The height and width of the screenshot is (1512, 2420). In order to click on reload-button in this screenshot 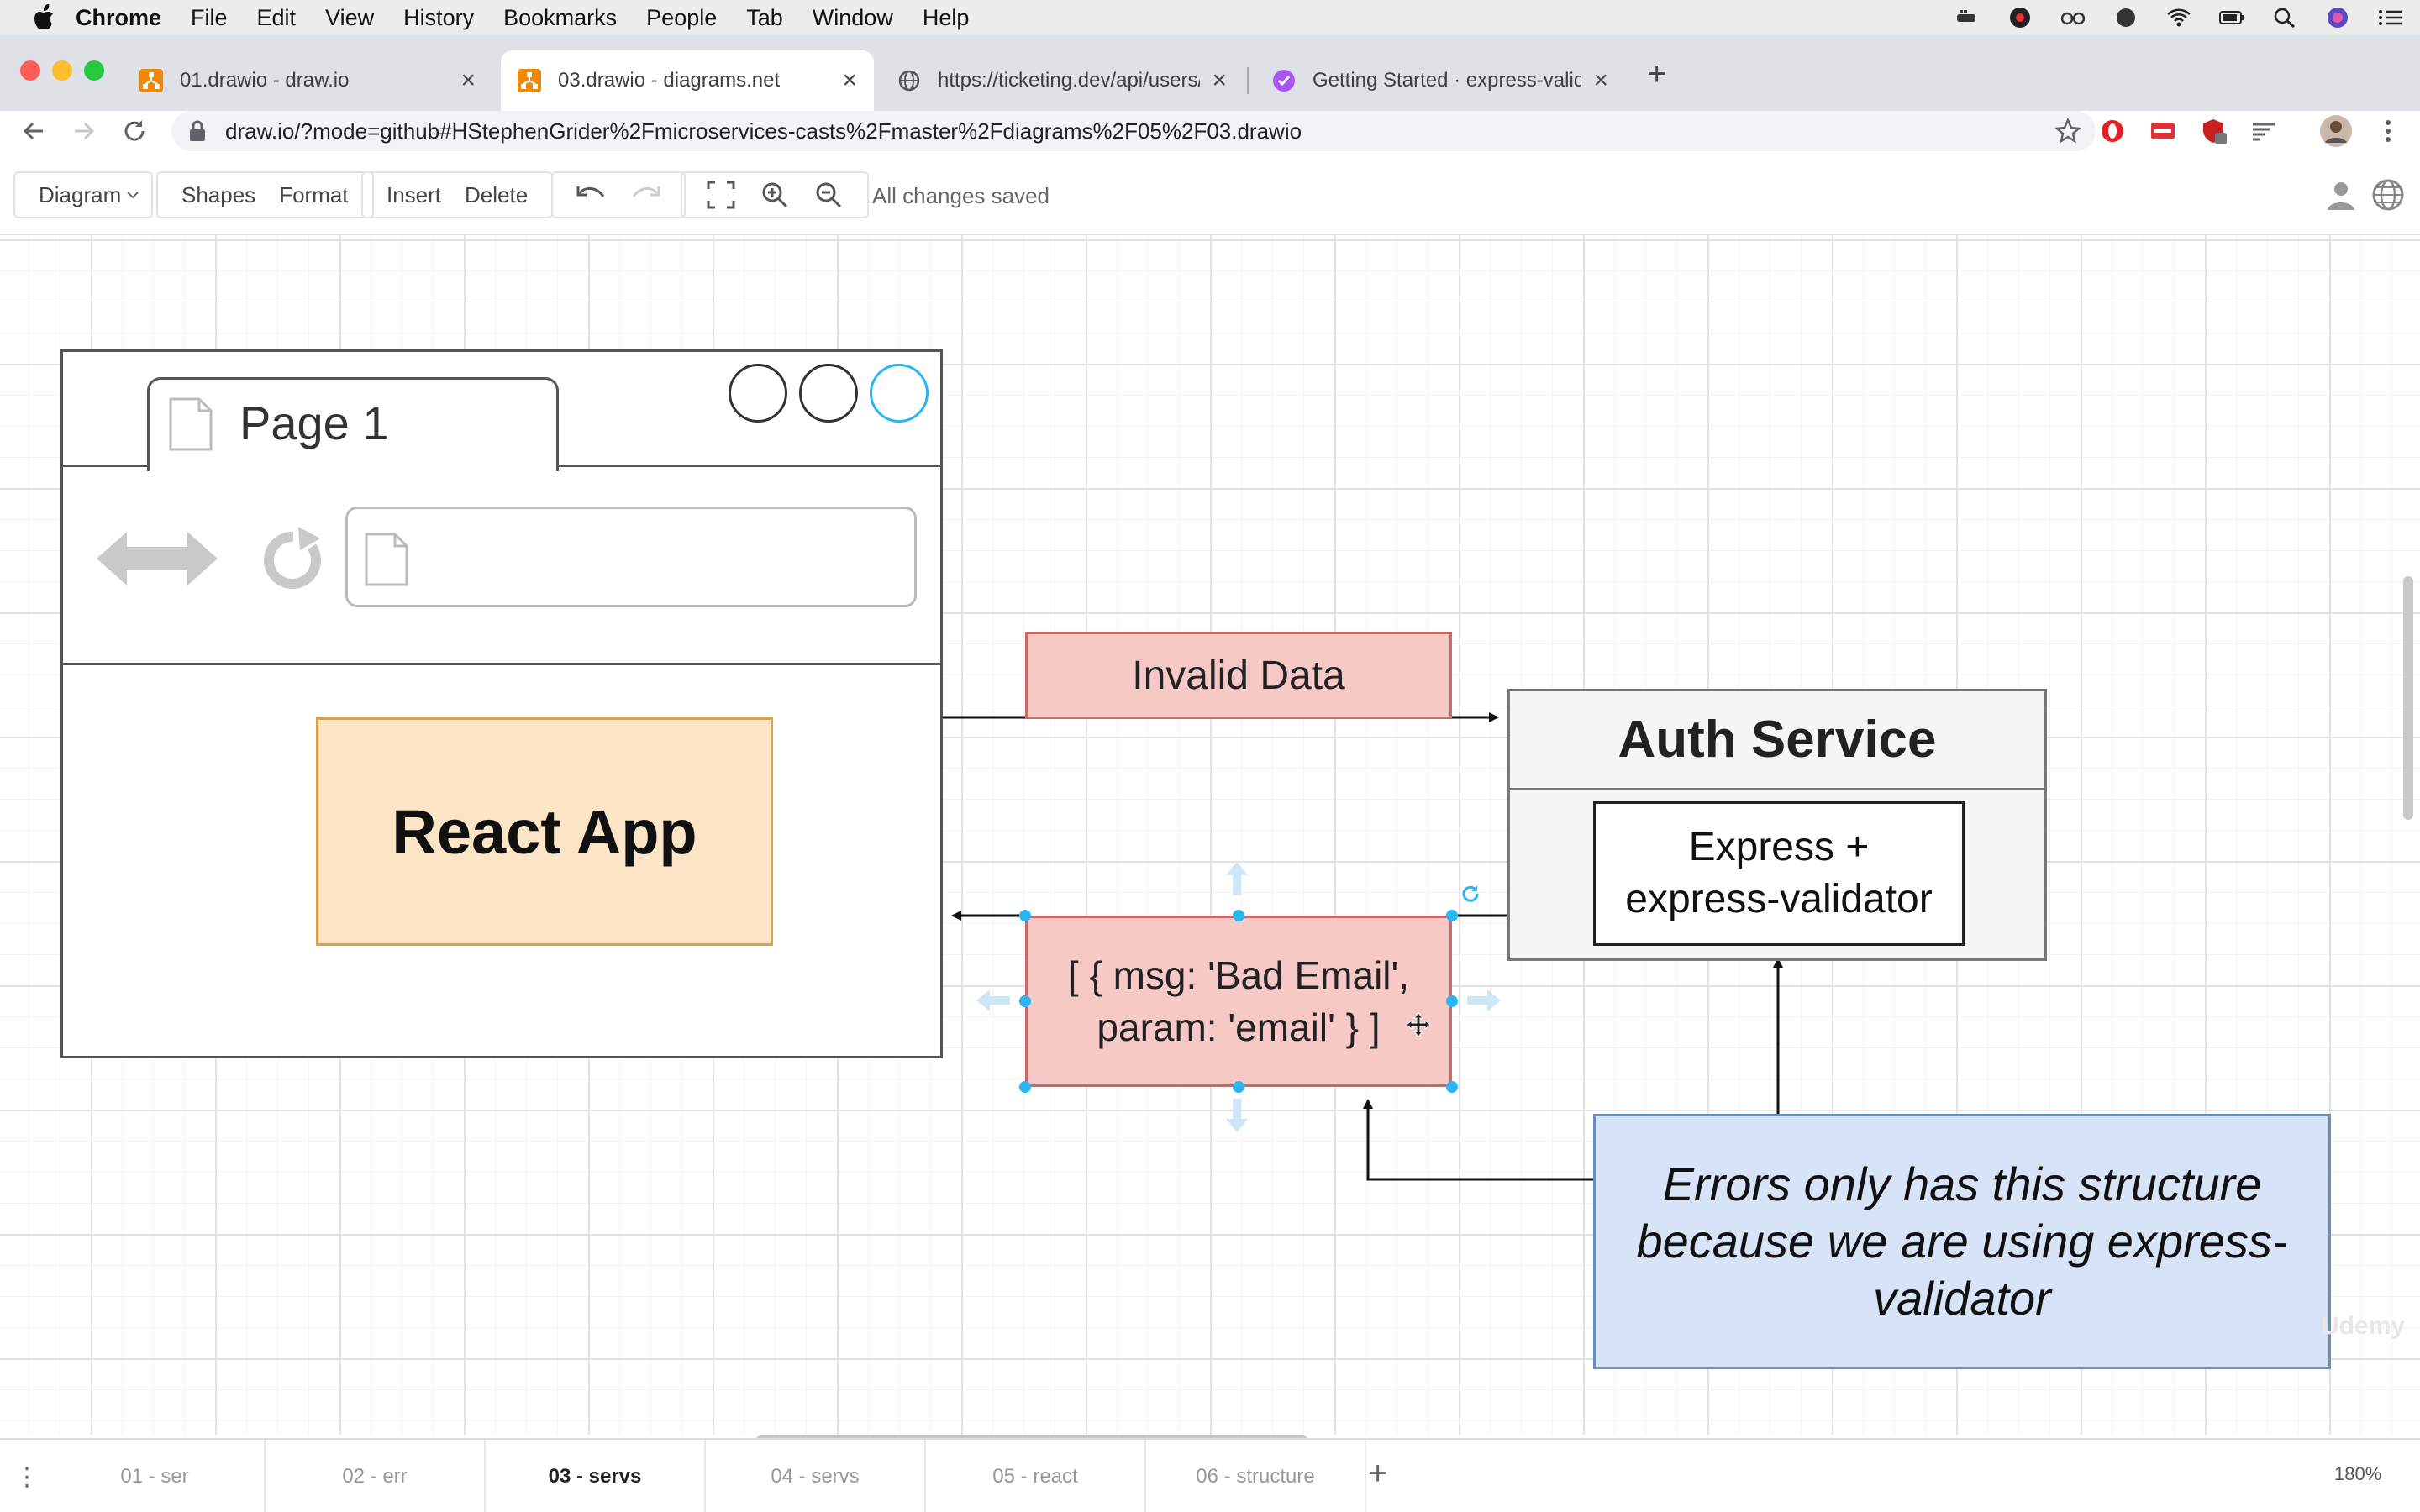, I will do `click(134, 131)`.